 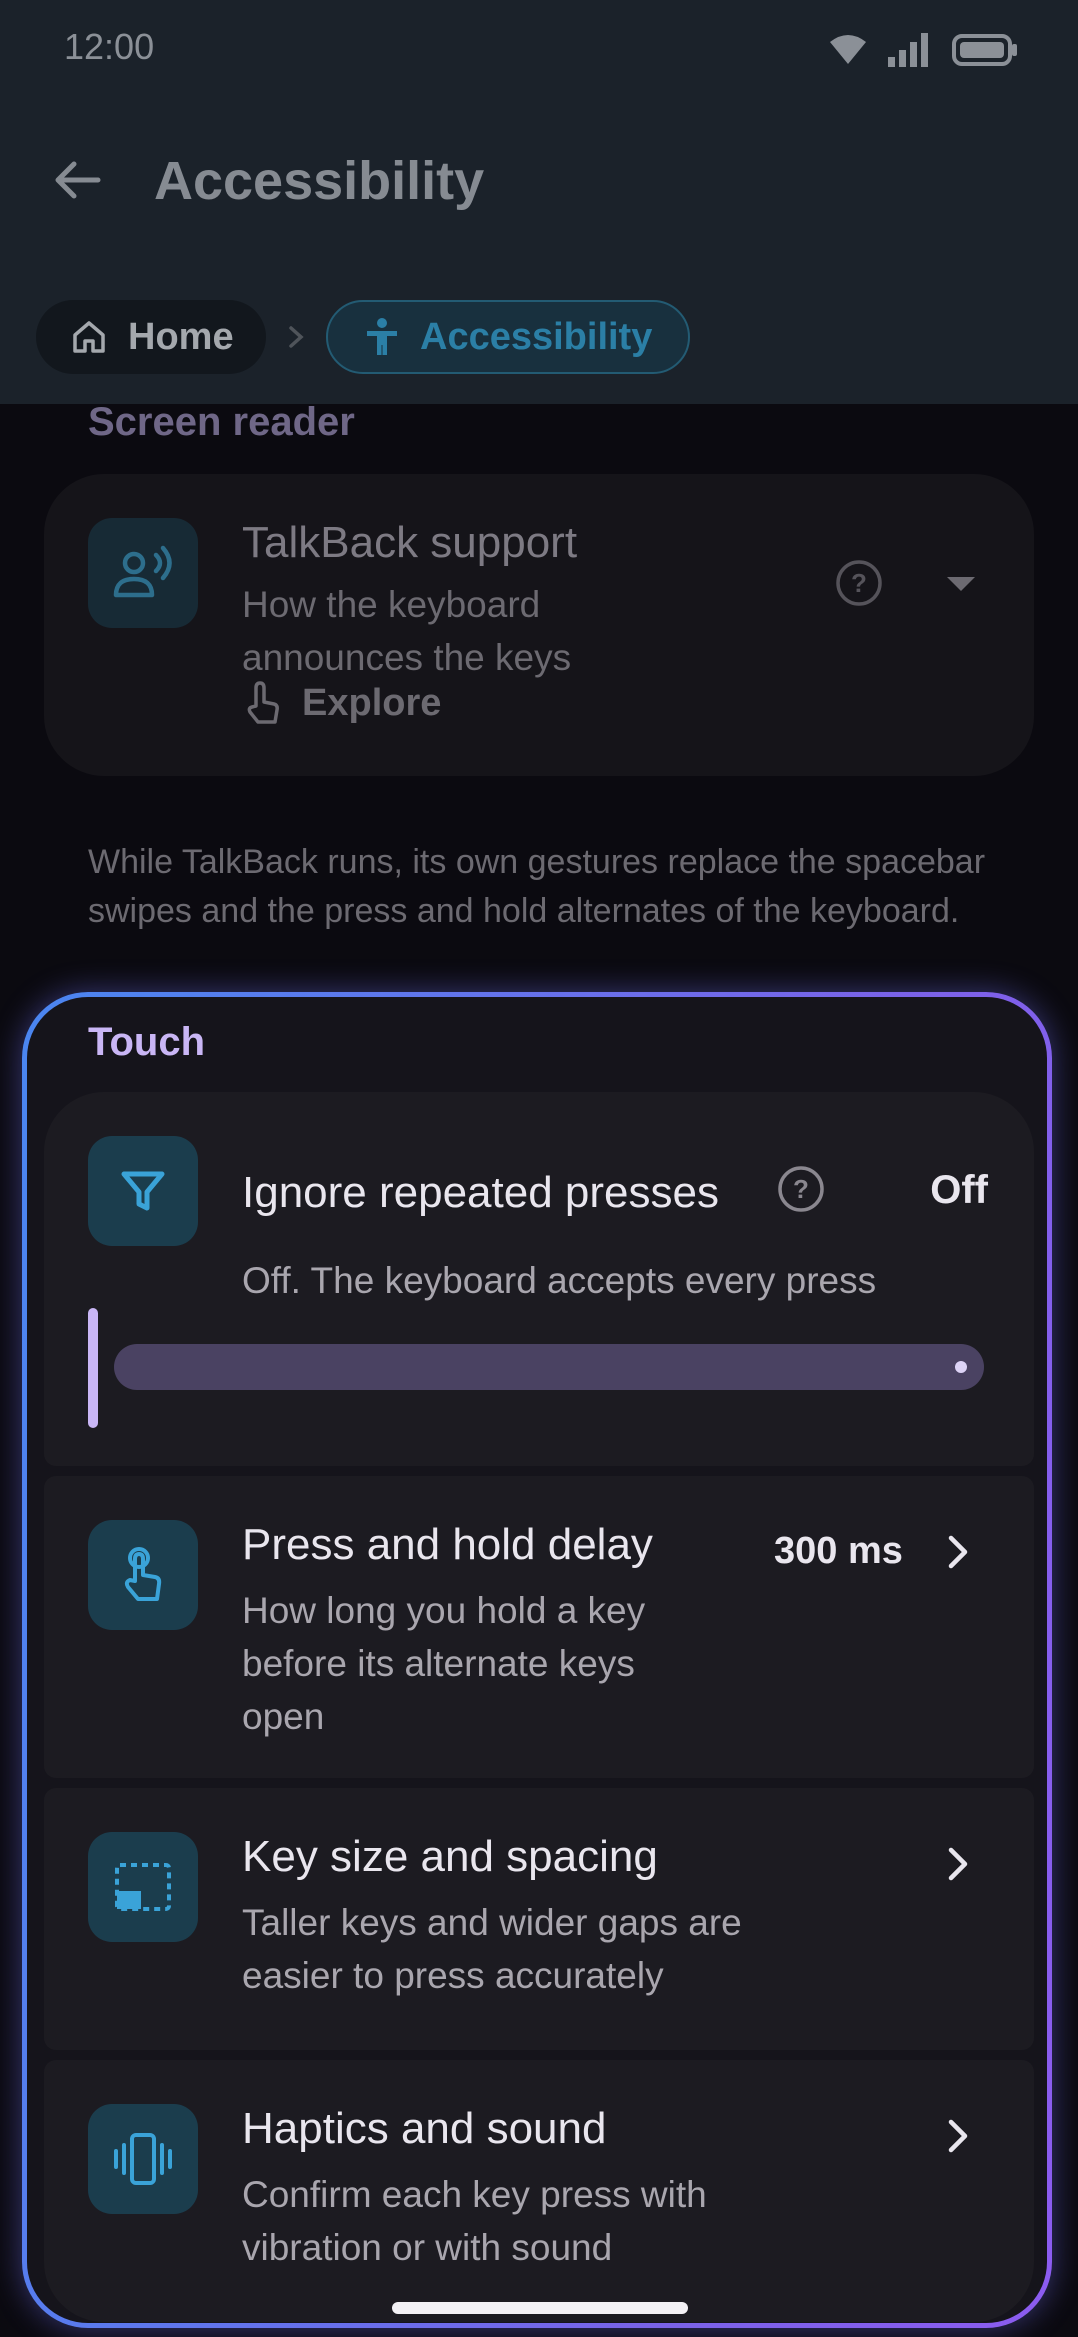 I want to click on breadcrumb-accessibility: Accessibility, so click(x=508, y=337).